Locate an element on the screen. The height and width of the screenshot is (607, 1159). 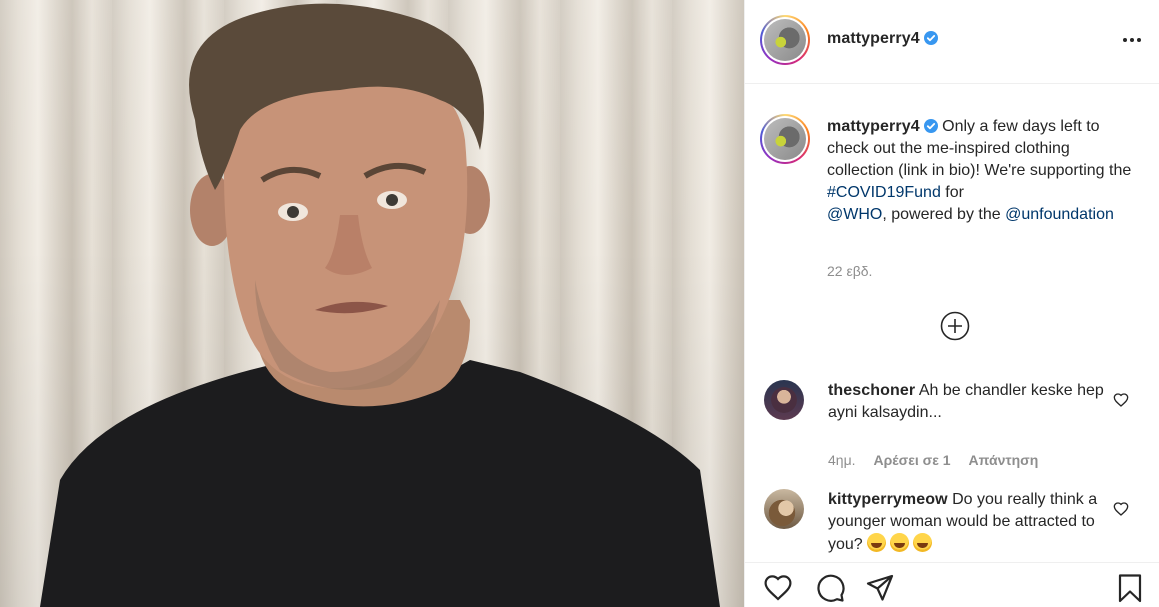
bookmark-icon is located at coordinates (1130, 588).